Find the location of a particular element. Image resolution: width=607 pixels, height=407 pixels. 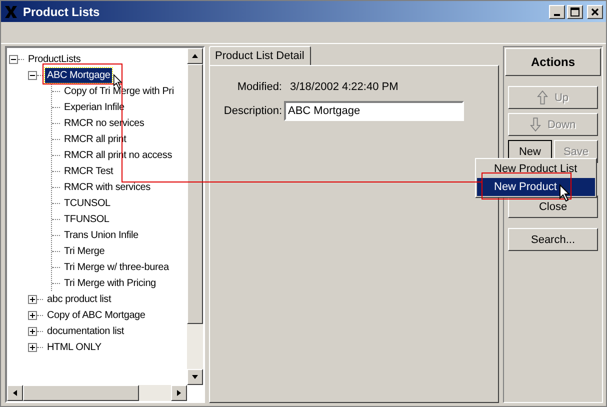

horizontal-scrollbar is located at coordinates (97, 393).